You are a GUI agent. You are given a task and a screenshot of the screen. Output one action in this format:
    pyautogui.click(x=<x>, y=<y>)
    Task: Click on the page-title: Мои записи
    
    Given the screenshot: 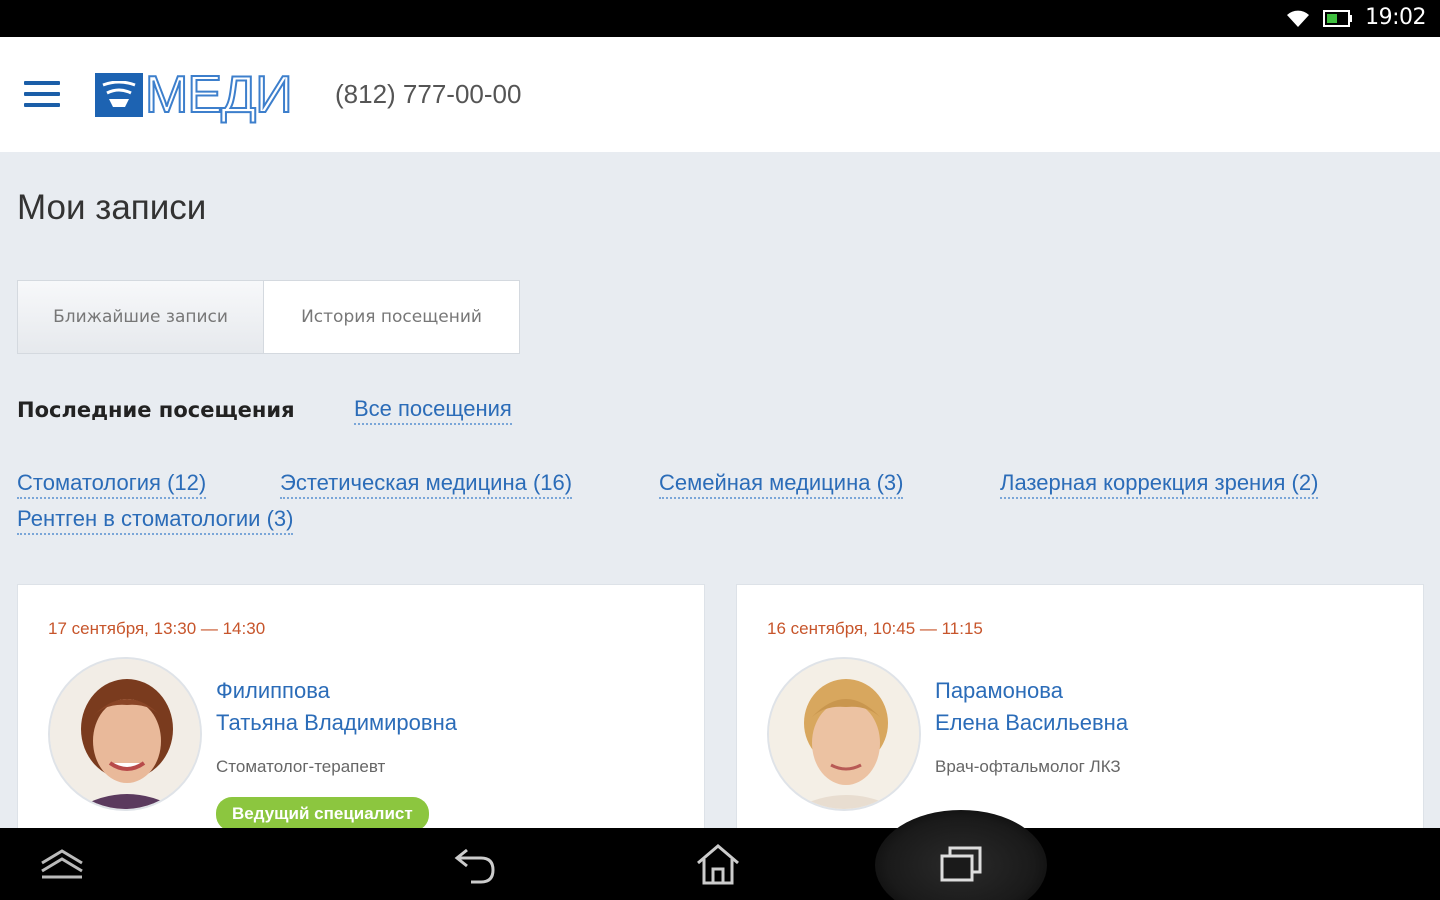 What is the action you would take?
    pyautogui.click(x=112, y=207)
    